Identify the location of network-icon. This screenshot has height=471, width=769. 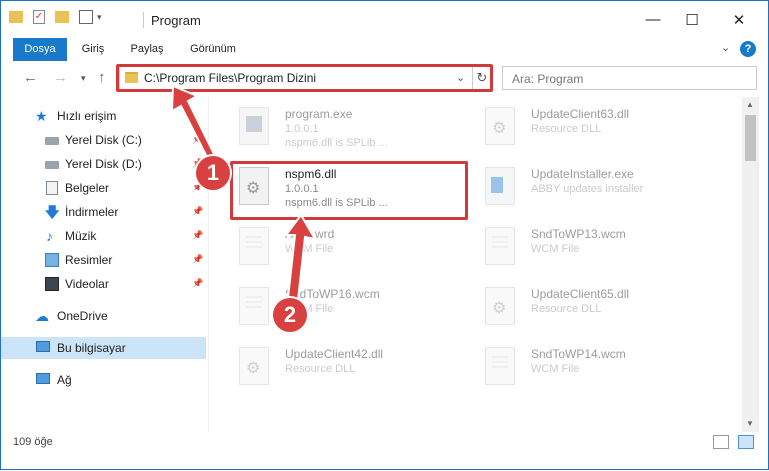
(43, 378).